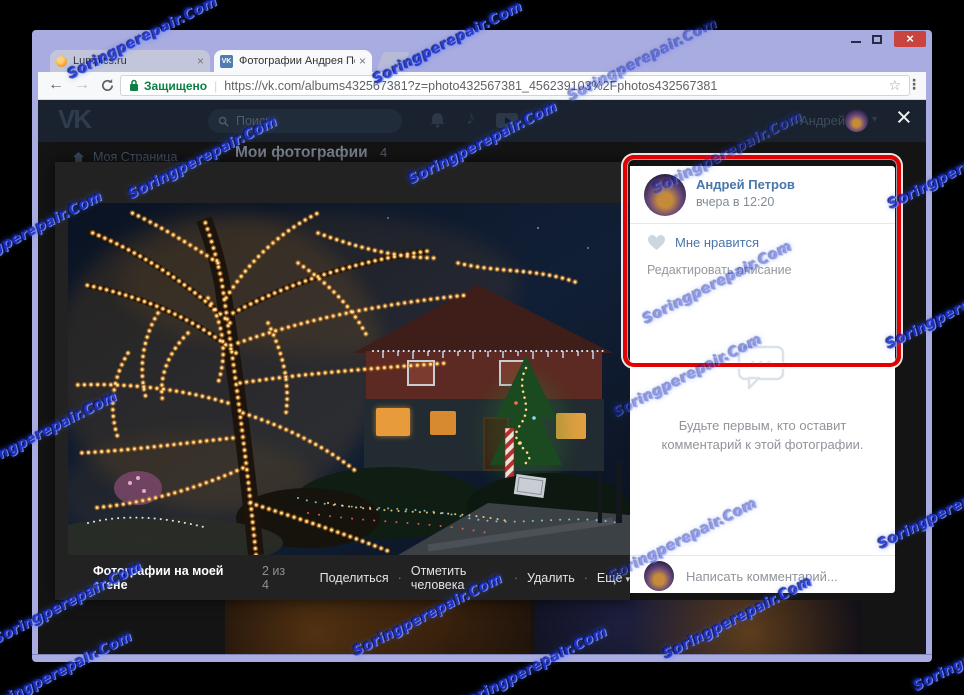 This screenshot has height=695, width=964. Describe the element at coordinates (107, 85) in the screenshot. I see `refresh-icon` at that location.